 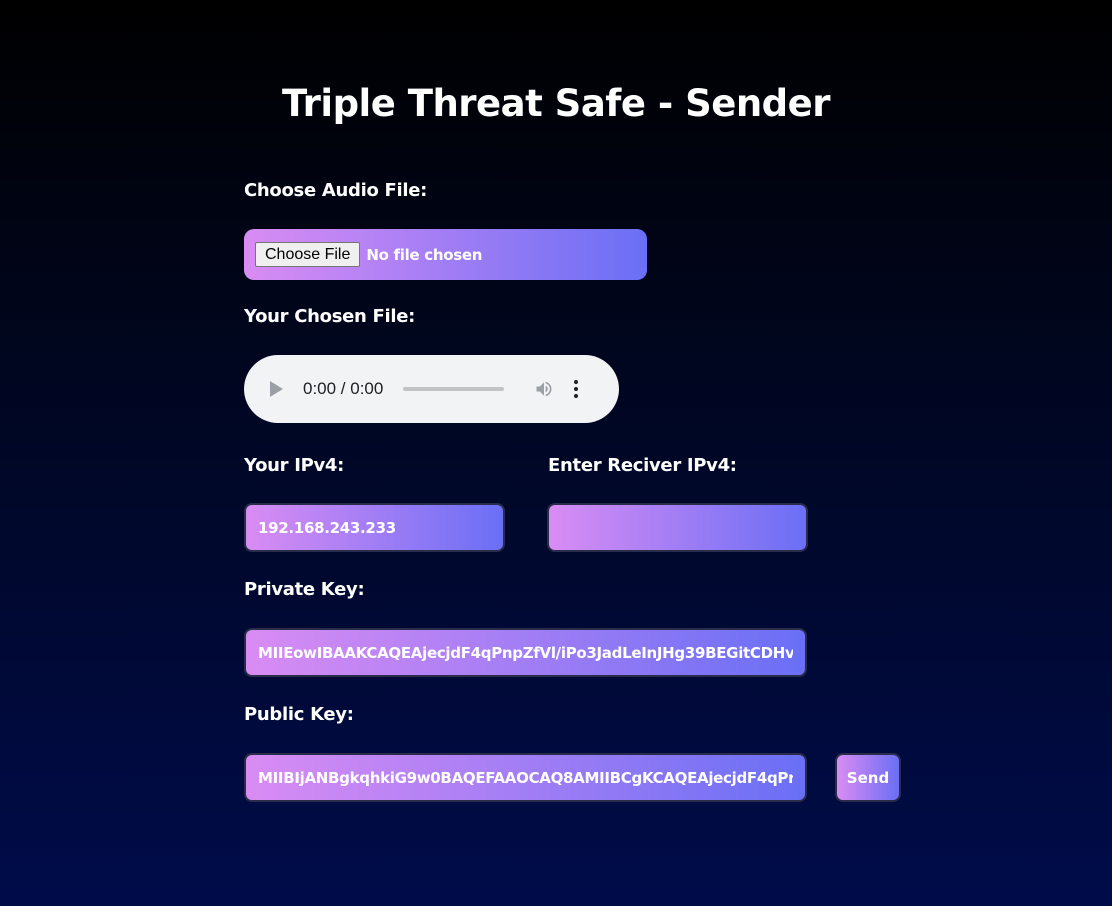 I want to click on audio-file-input: Choose File No file chosen, so click(x=445, y=254).